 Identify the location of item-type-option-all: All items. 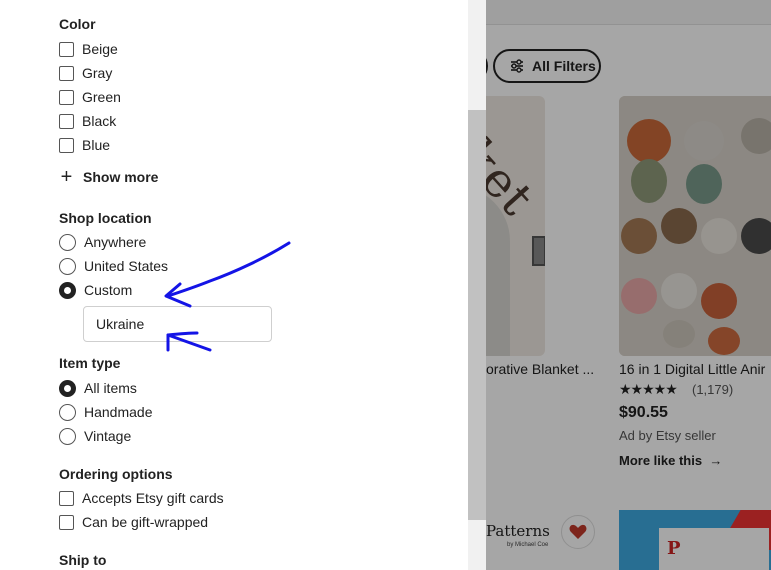
(98, 388).